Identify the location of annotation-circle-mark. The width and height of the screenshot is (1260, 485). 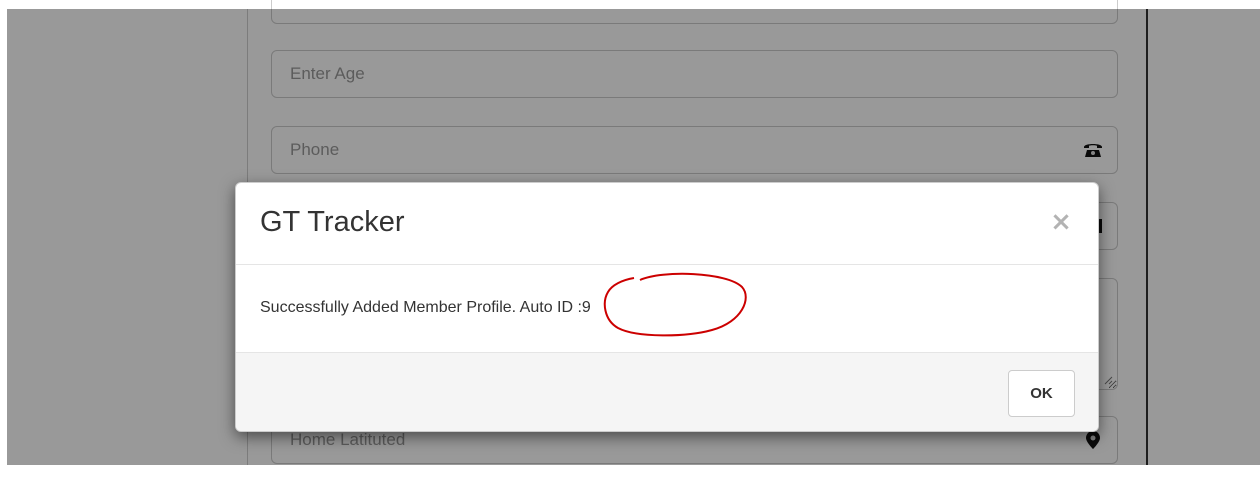
(675, 304).